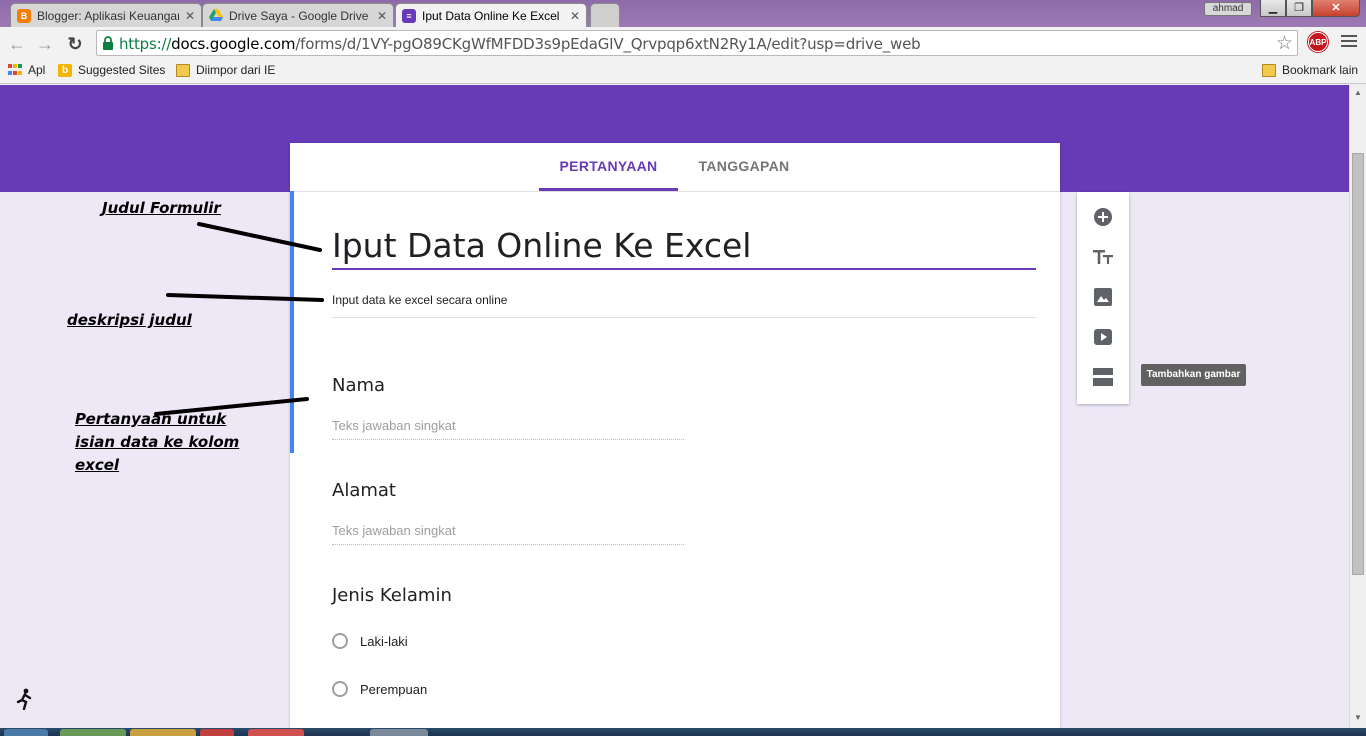 This screenshot has width=1366, height=736. Describe the element at coordinates (1336, 8) in the screenshot. I see `close-window-button: ✕` at that location.